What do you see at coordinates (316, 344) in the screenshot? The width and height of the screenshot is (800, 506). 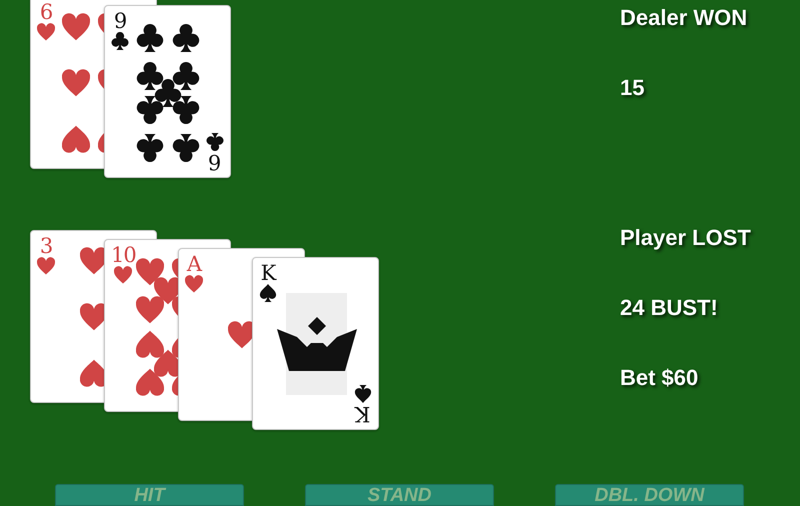 I see `crown-icon` at bounding box center [316, 344].